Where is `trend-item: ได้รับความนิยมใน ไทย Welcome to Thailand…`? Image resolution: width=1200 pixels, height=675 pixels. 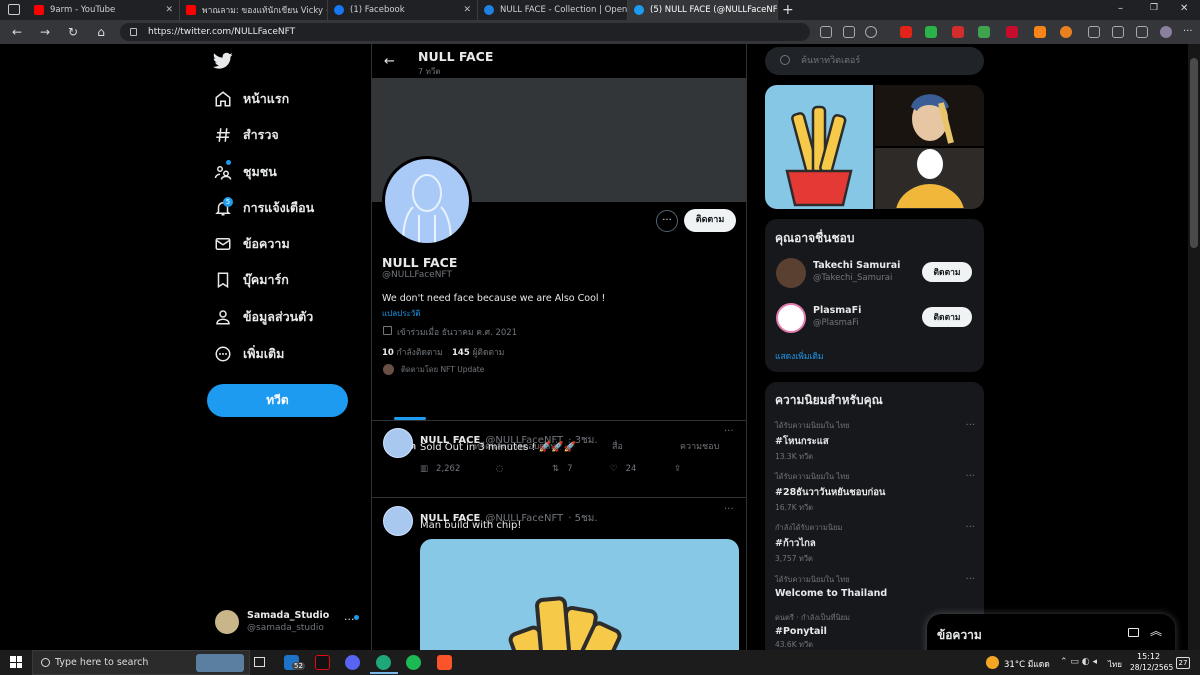 trend-item: ได้รับความนิยมใน ไทย Welcome to Thailand… is located at coordinates (875, 586).